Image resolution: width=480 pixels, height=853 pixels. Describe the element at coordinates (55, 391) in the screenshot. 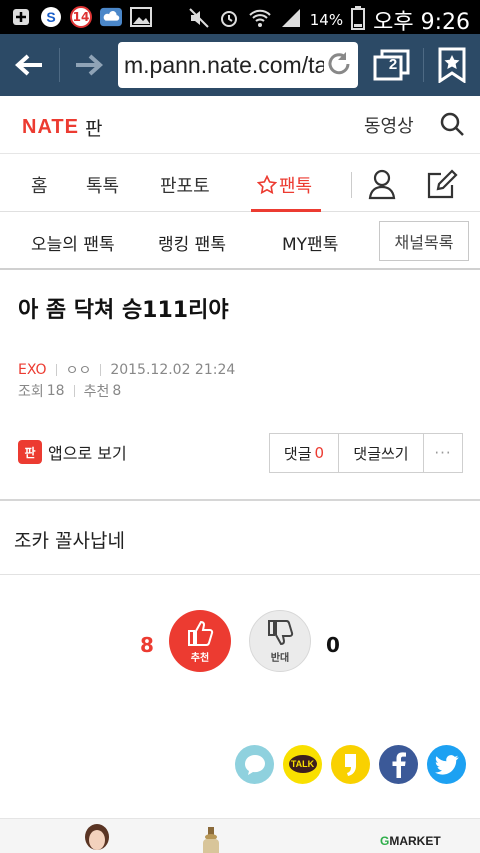

I see `views-count: 18` at that location.